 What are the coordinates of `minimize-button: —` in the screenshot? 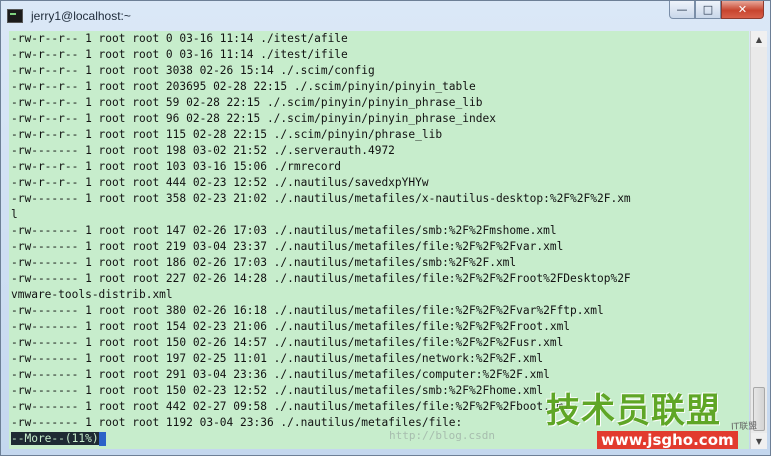 It's located at (682, 10).